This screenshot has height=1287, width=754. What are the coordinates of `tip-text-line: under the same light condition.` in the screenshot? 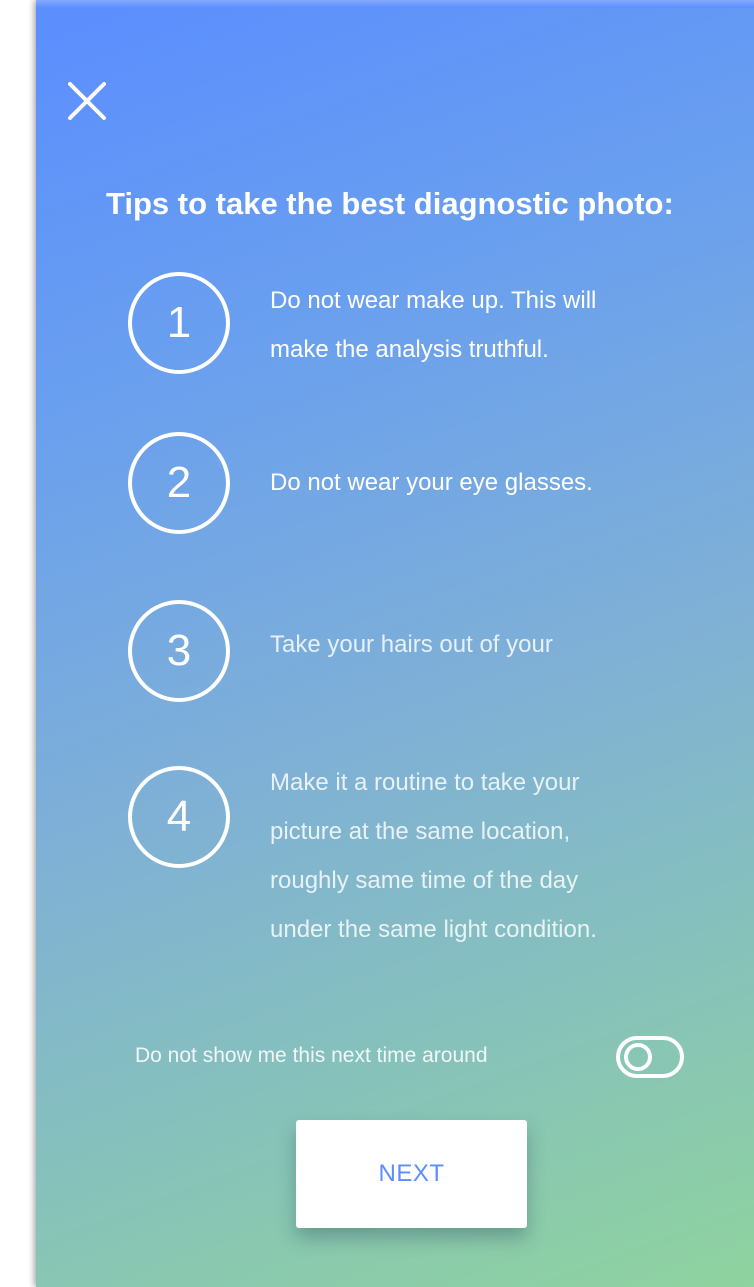 It's located at (433, 929).